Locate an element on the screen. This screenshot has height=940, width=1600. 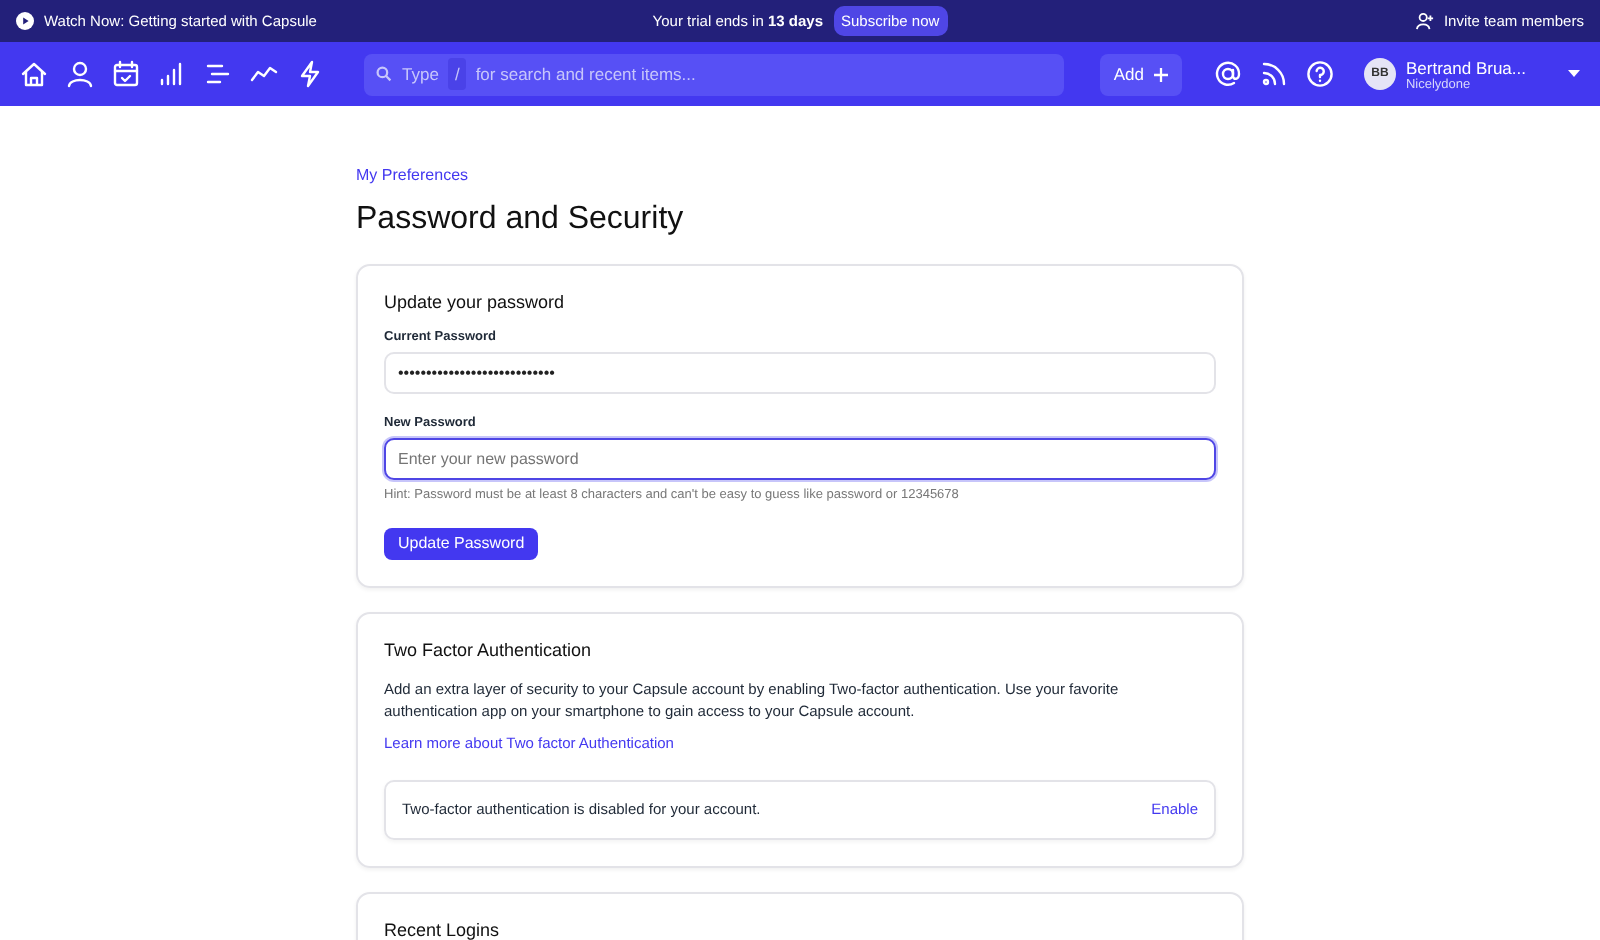
plus-icon is located at coordinates (1160, 74).